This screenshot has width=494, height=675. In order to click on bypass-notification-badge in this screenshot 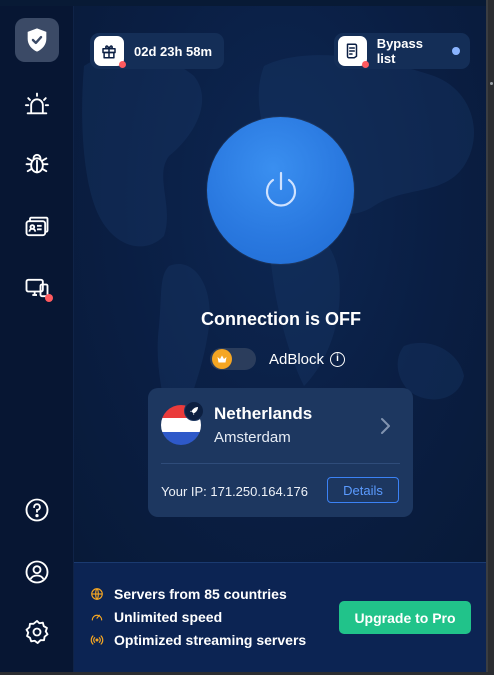, I will do `click(365, 64)`.